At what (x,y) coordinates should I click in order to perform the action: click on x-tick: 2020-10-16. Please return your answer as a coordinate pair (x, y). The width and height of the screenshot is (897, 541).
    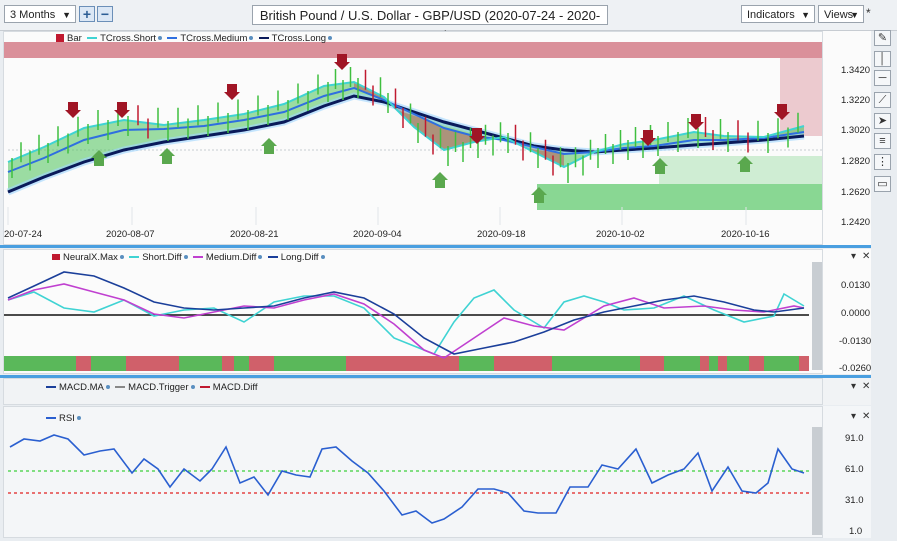
    Looking at the image, I should click on (745, 234).